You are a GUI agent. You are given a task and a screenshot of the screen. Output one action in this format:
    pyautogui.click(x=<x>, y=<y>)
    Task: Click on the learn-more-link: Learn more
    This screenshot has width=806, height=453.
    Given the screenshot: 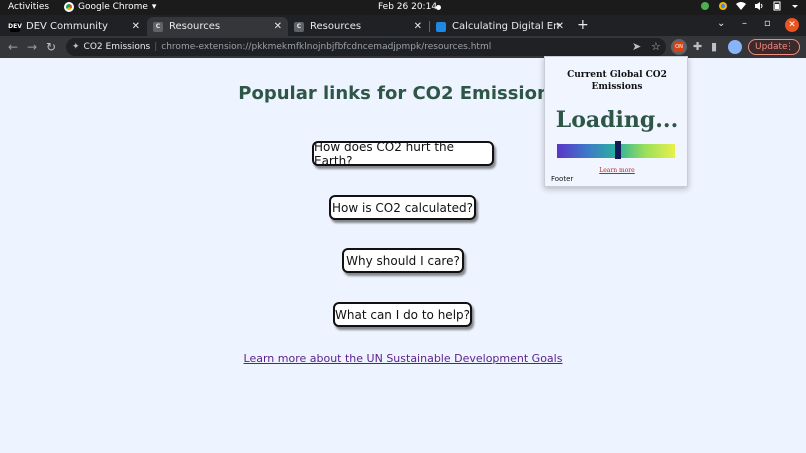 What is the action you would take?
    pyautogui.click(x=617, y=170)
    